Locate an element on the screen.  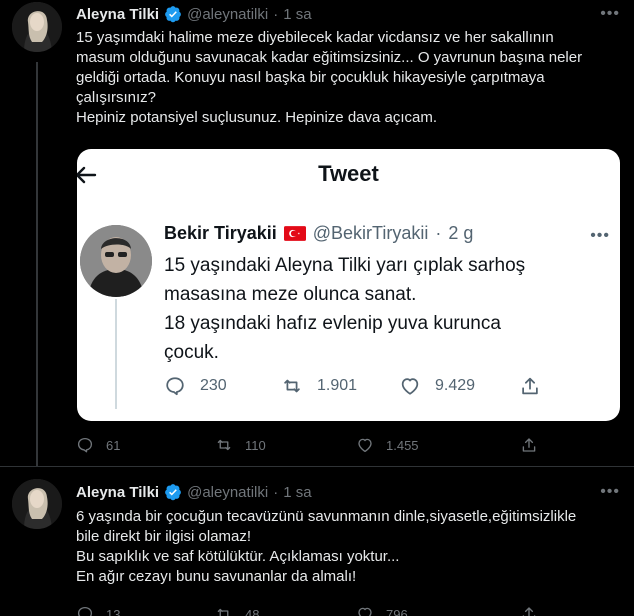
retweet-count: 110 is located at coordinates (255, 445).